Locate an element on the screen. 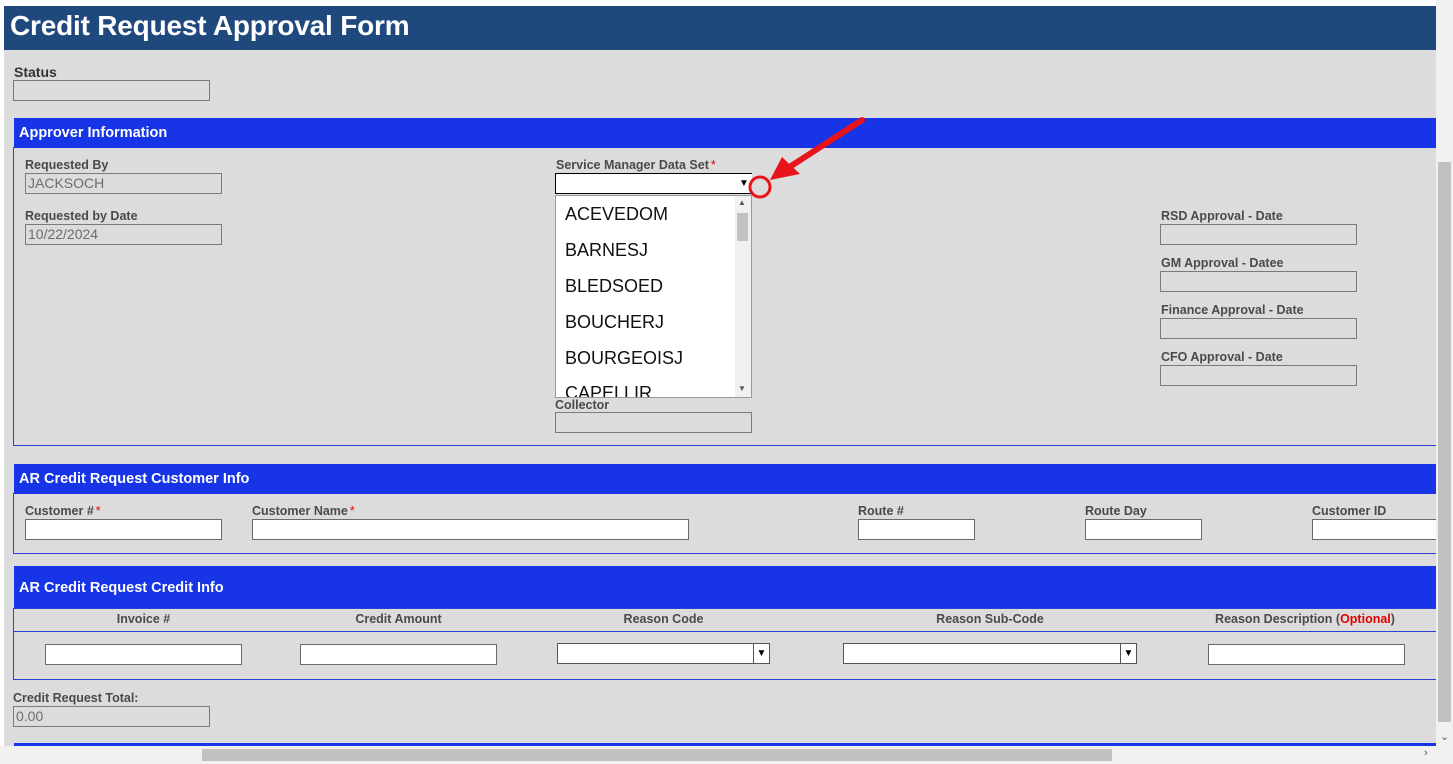 Image resolution: width=1453 pixels, height=764 pixels. horizontal-scrollbar: › is located at coordinates (726, 755).